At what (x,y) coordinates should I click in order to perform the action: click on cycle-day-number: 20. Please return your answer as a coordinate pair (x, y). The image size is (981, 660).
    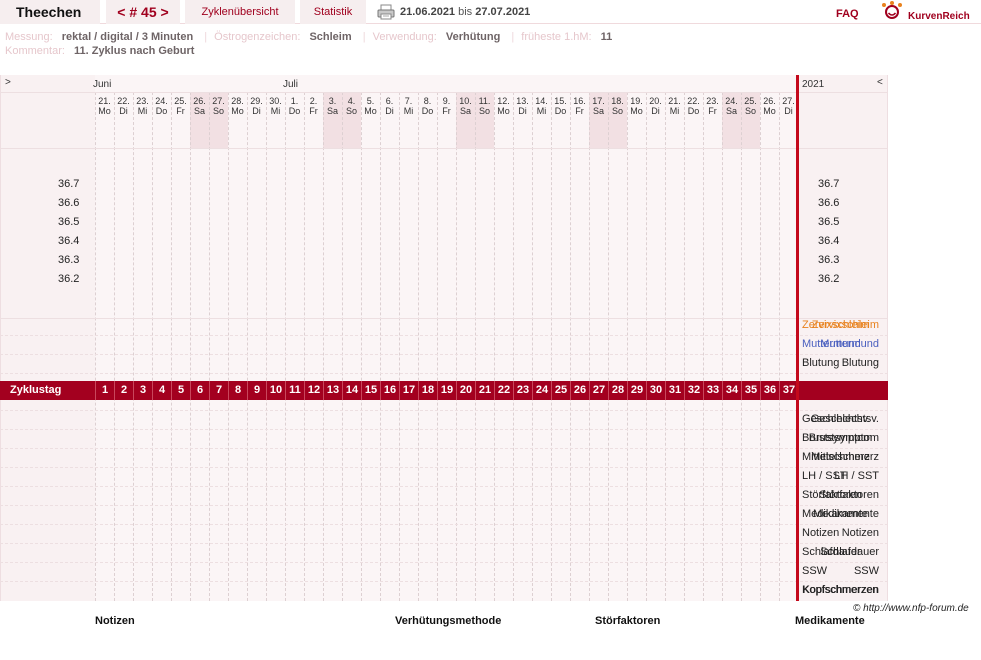
    Looking at the image, I should click on (465, 390).